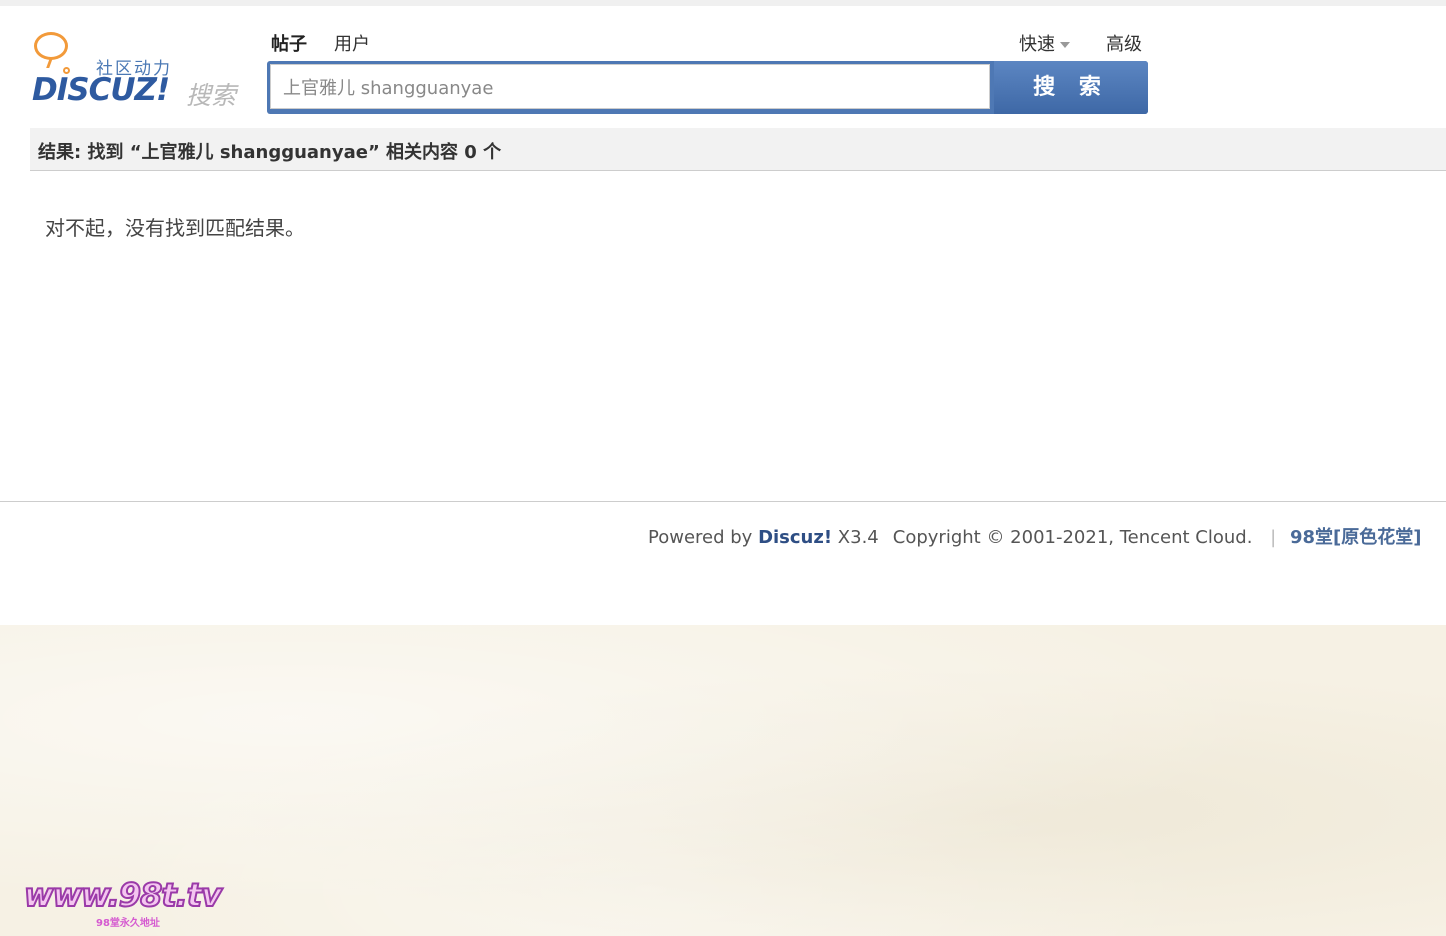 The width and height of the screenshot is (1446, 936). What do you see at coordinates (352, 43) in the screenshot?
I see `tab-users: 用户` at bounding box center [352, 43].